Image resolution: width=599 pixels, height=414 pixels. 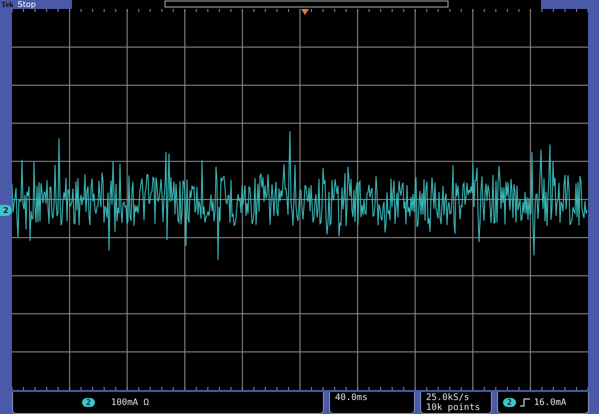 What do you see at coordinates (509, 402) in the screenshot?
I see `trigger-channel-badge: 2` at bounding box center [509, 402].